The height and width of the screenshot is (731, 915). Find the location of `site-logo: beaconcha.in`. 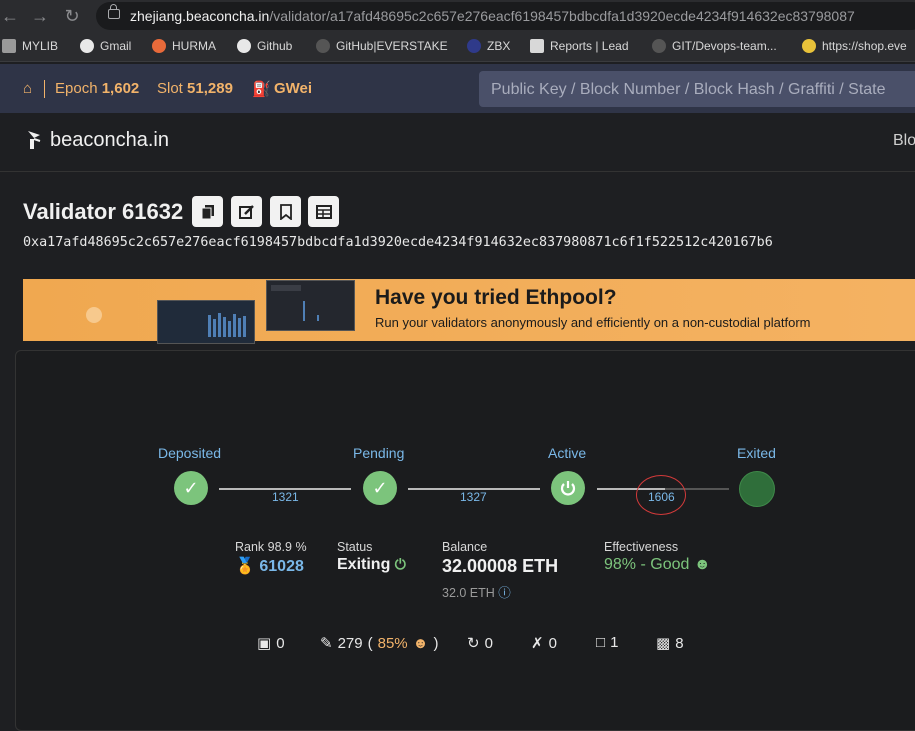

site-logo: beaconcha.in is located at coordinates (109, 140).